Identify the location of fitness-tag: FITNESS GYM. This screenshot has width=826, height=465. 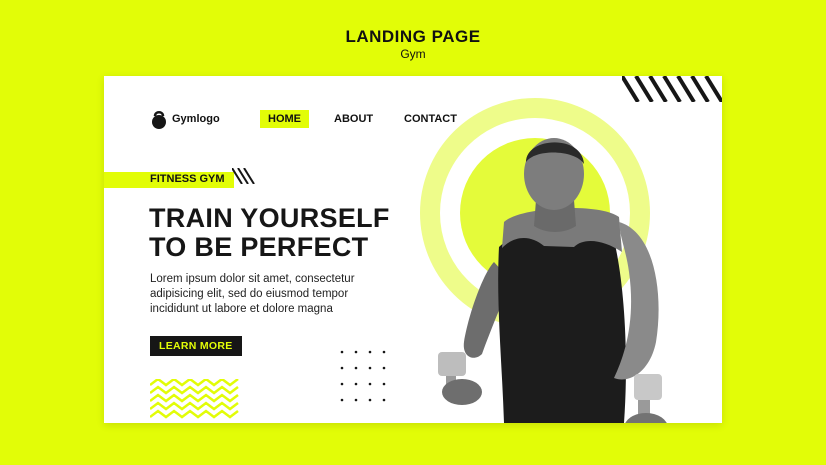
(187, 179).